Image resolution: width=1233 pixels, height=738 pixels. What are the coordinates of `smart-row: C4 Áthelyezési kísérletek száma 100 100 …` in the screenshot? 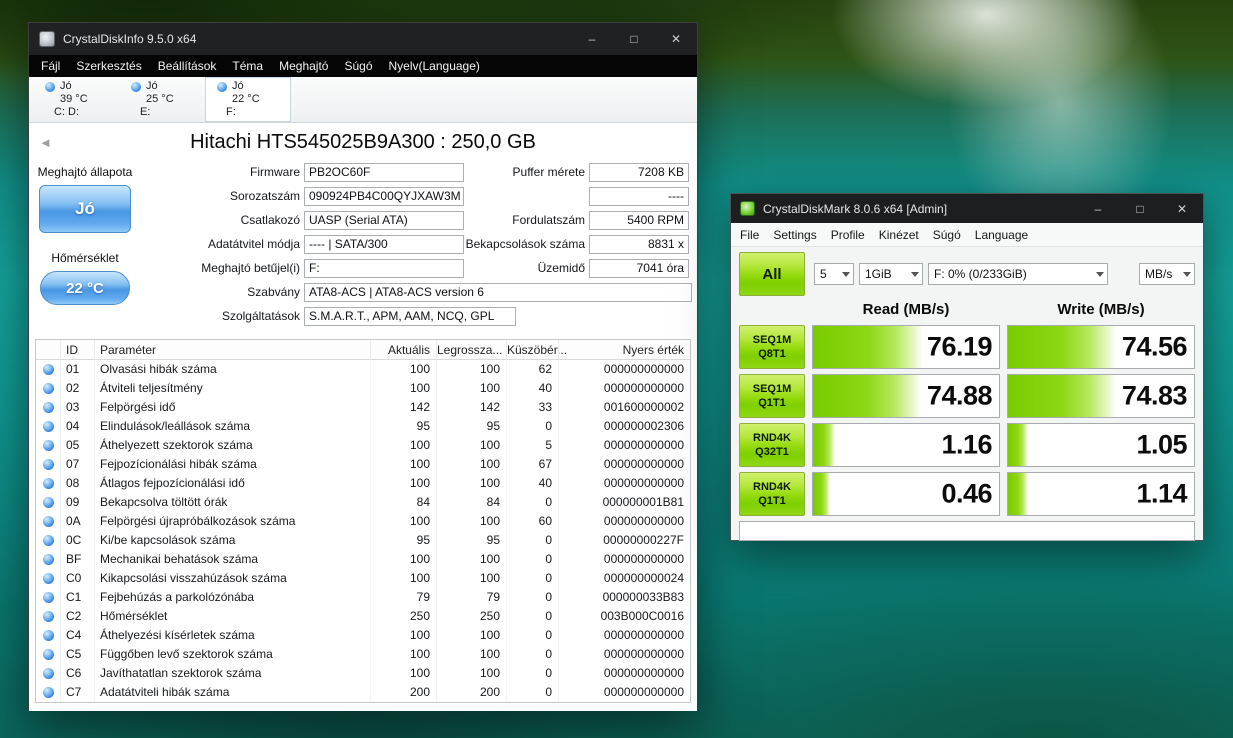 It's located at (363, 635).